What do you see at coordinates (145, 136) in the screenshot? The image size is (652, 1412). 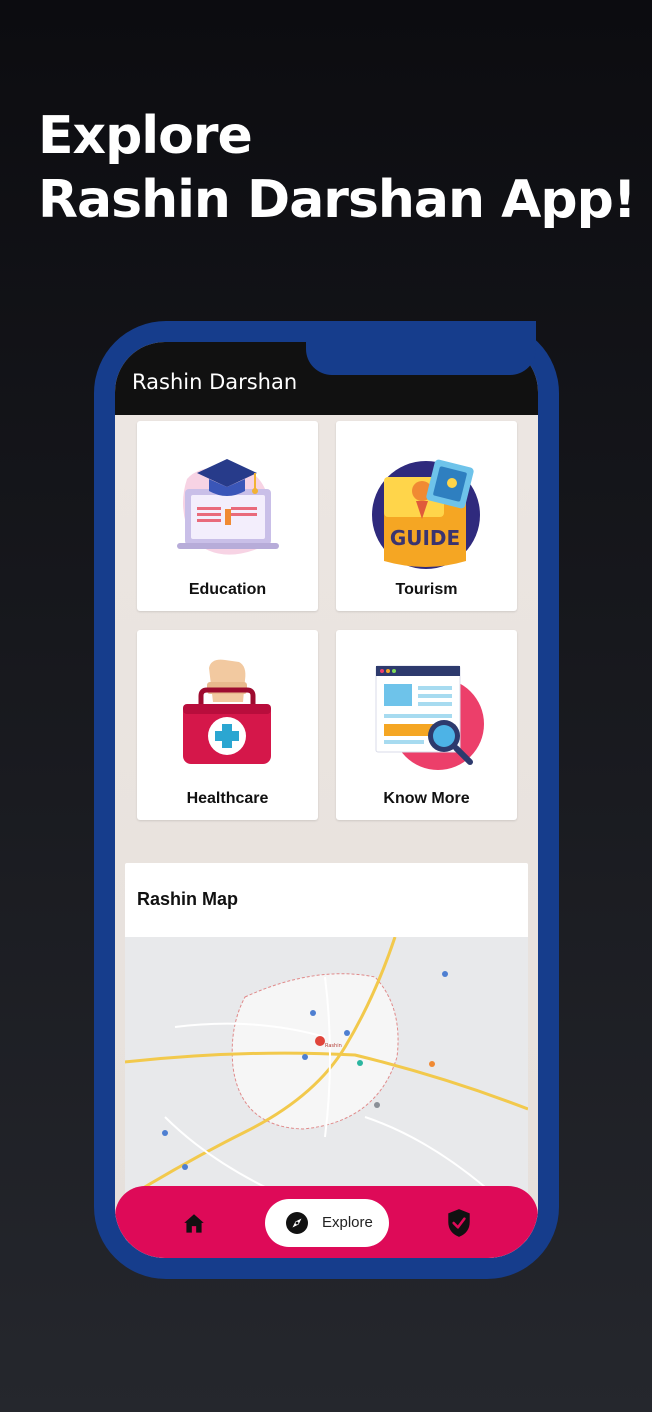 I see `headline-line-1: Explore` at bounding box center [145, 136].